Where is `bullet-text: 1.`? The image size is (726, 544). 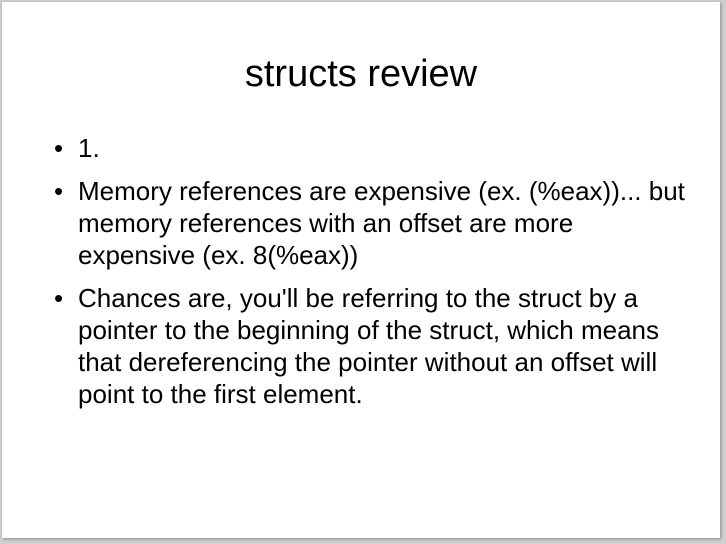
bullet-text: 1. is located at coordinates (89, 148).